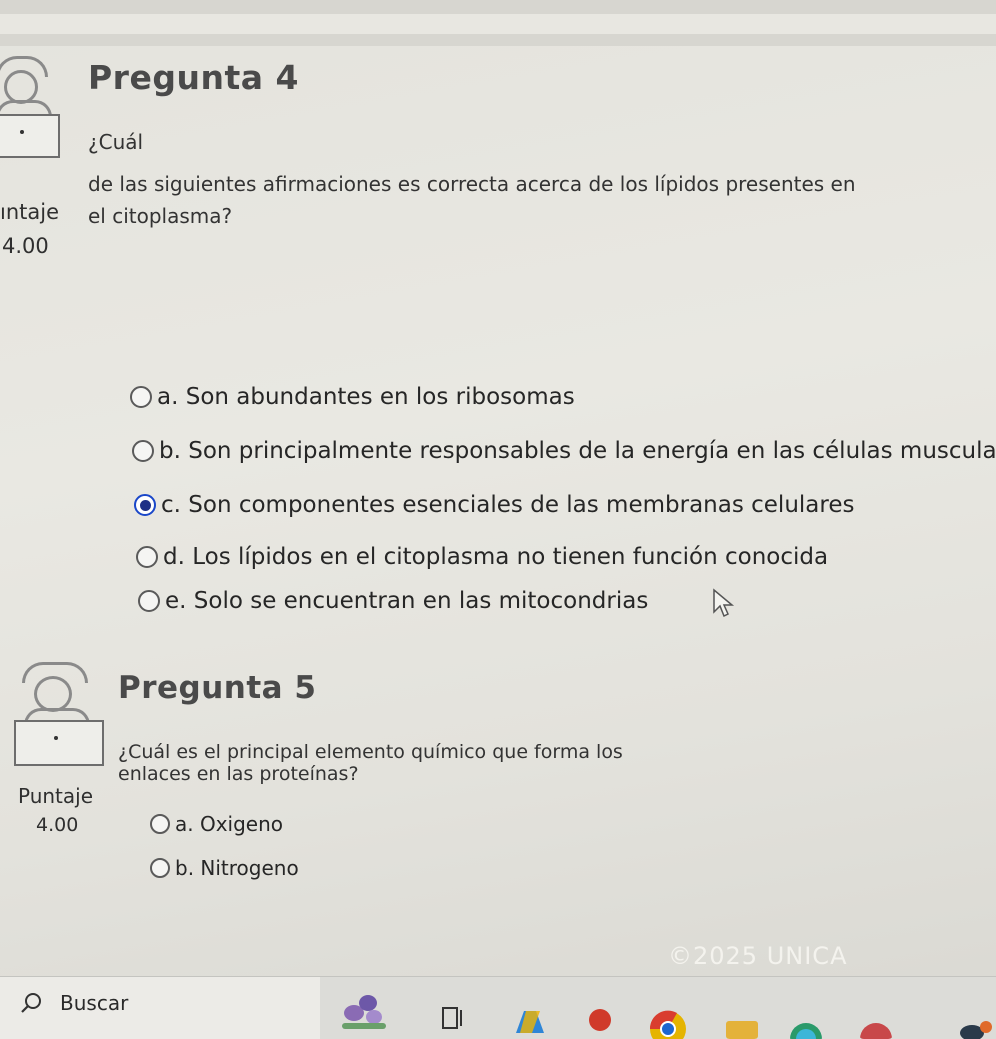 The width and height of the screenshot is (996, 1039). What do you see at coordinates (94, 1003) in the screenshot?
I see `search-placeholder: Buscar` at bounding box center [94, 1003].